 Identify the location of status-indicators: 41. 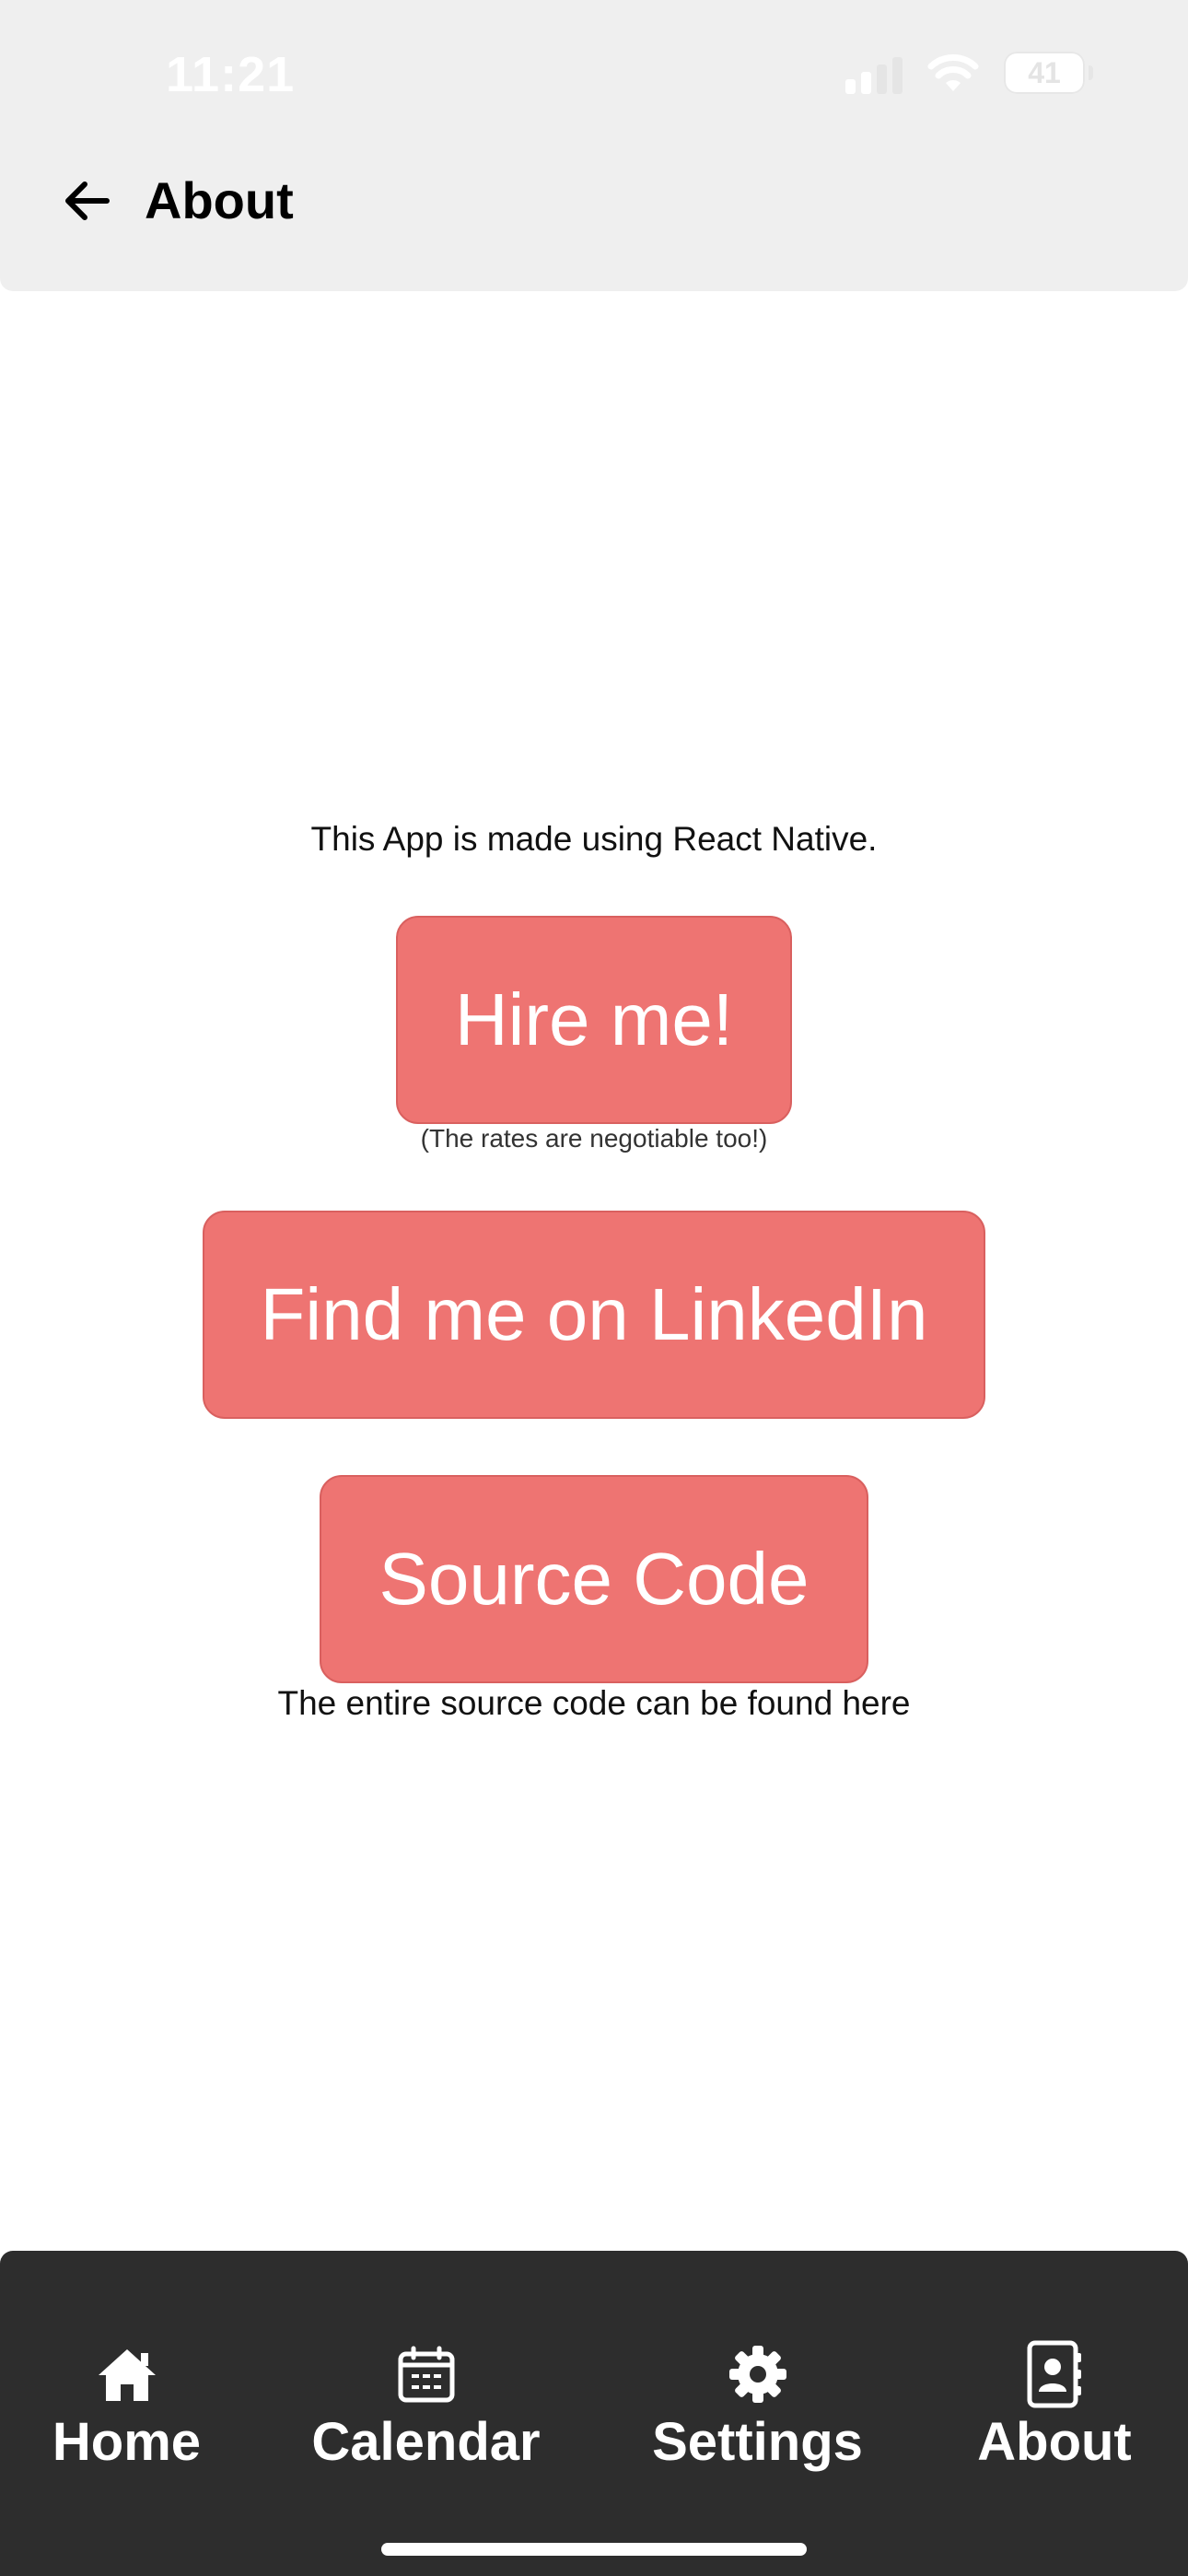
(969, 73).